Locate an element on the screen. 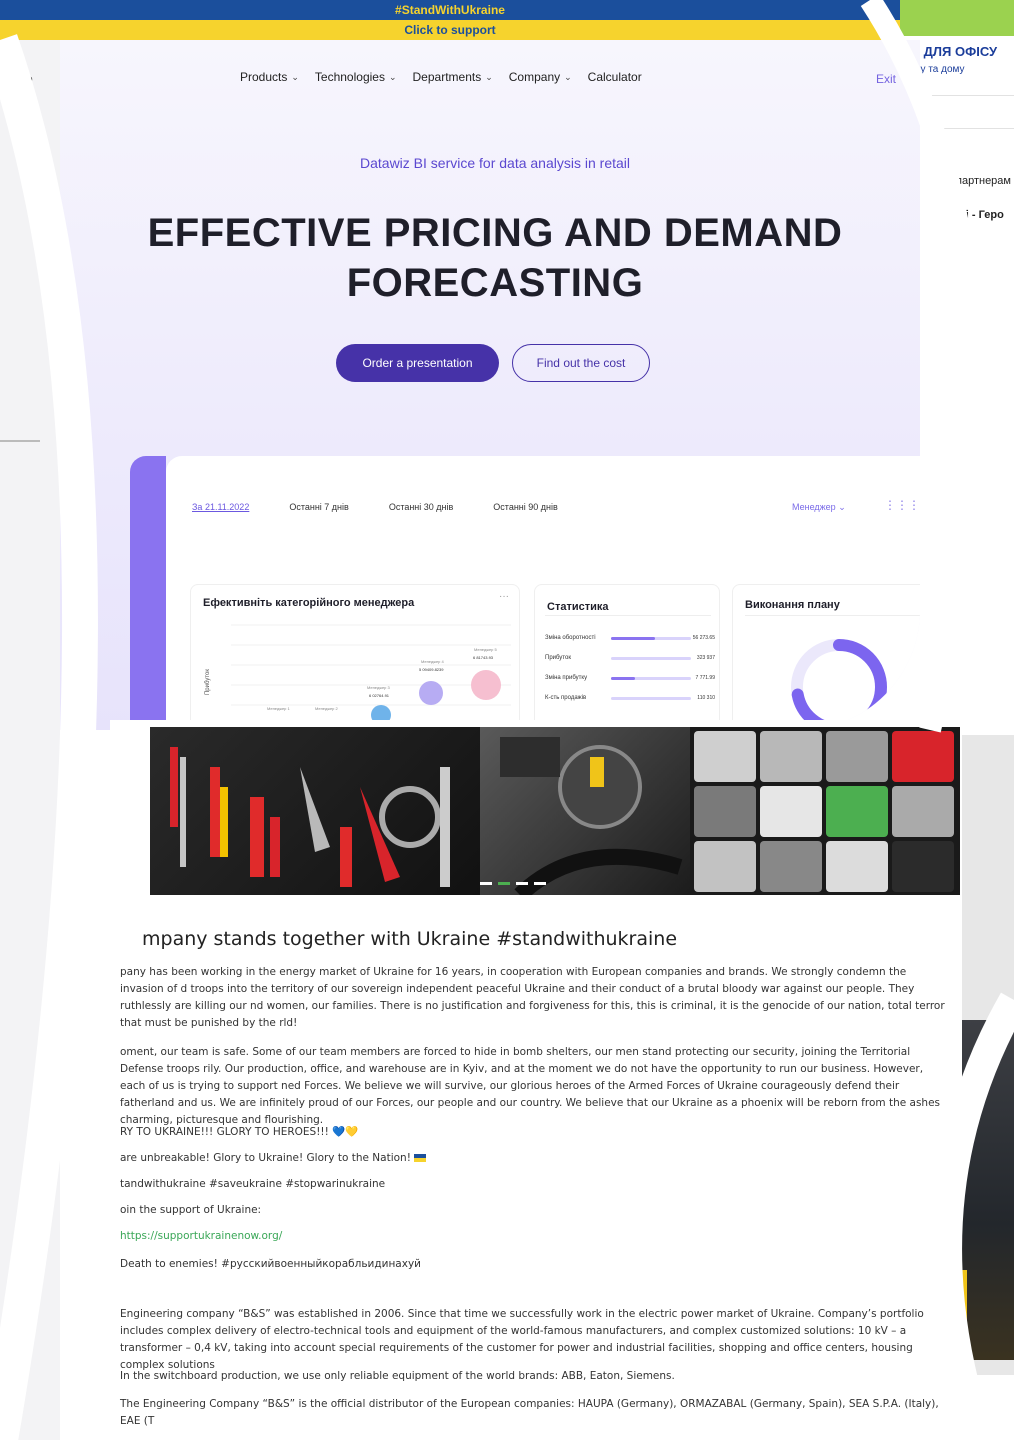  manager-value: 6 02764.91 is located at coordinates (379, 695).